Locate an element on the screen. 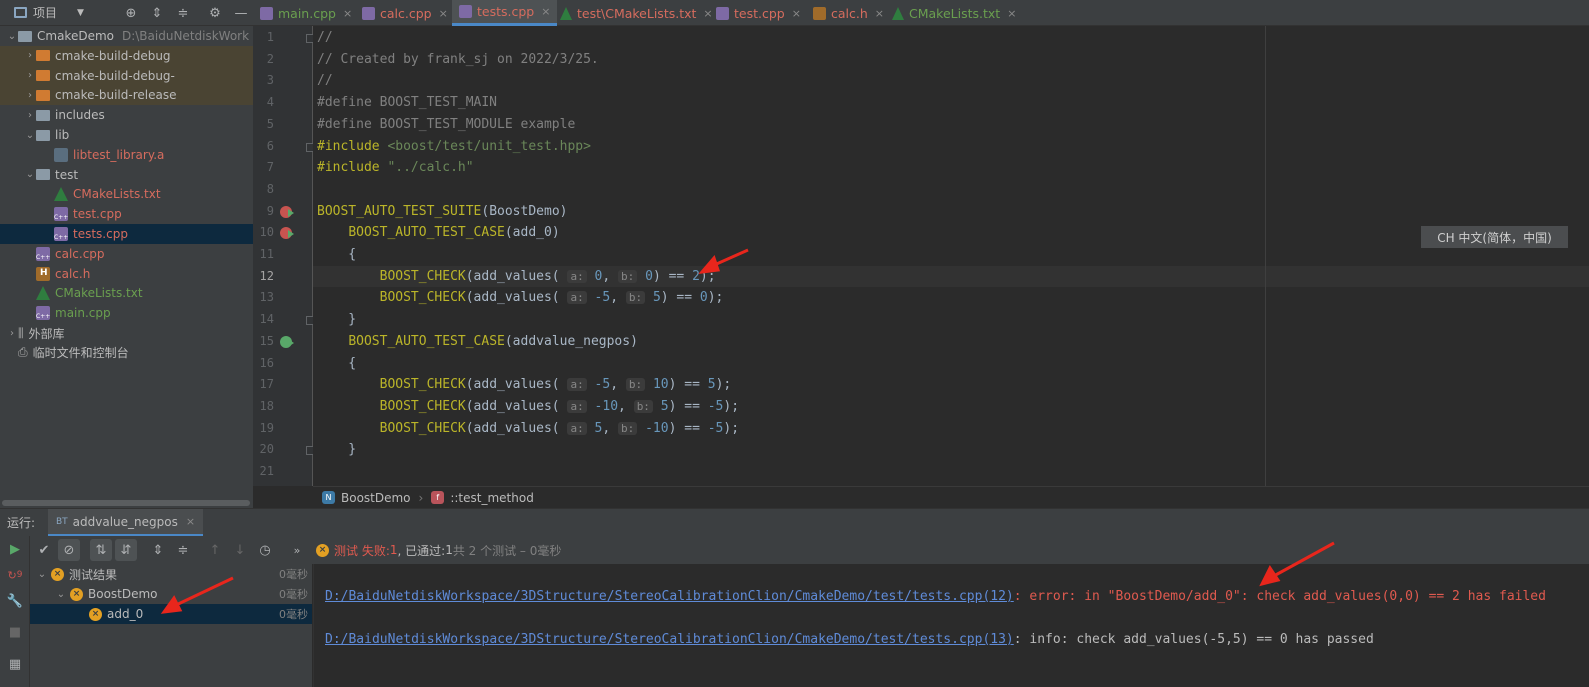 The width and height of the screenshot is (1589, 687). arrow-test-tree is located at coordinates (203, 592).